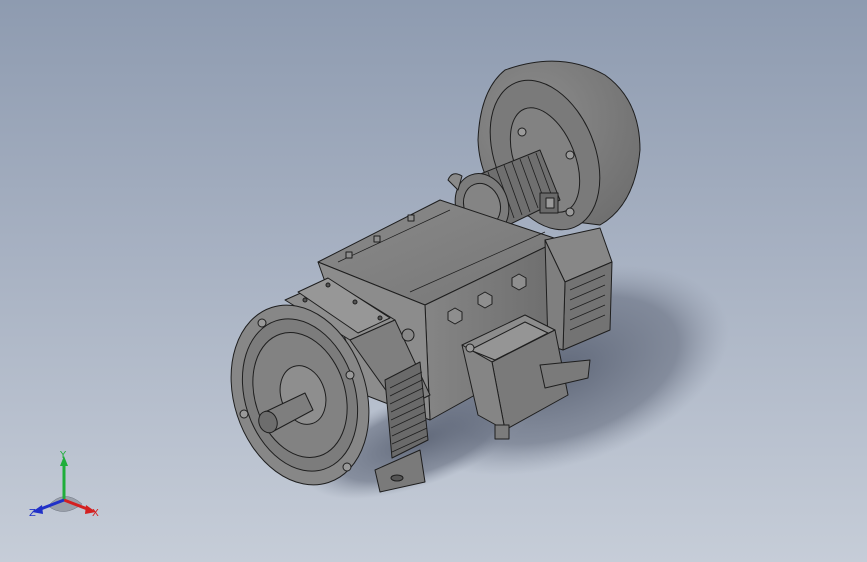 Image resolution: width=867 pixels, height=562 pixels. I want to click on x-axis-label: X, so click(95, 513).